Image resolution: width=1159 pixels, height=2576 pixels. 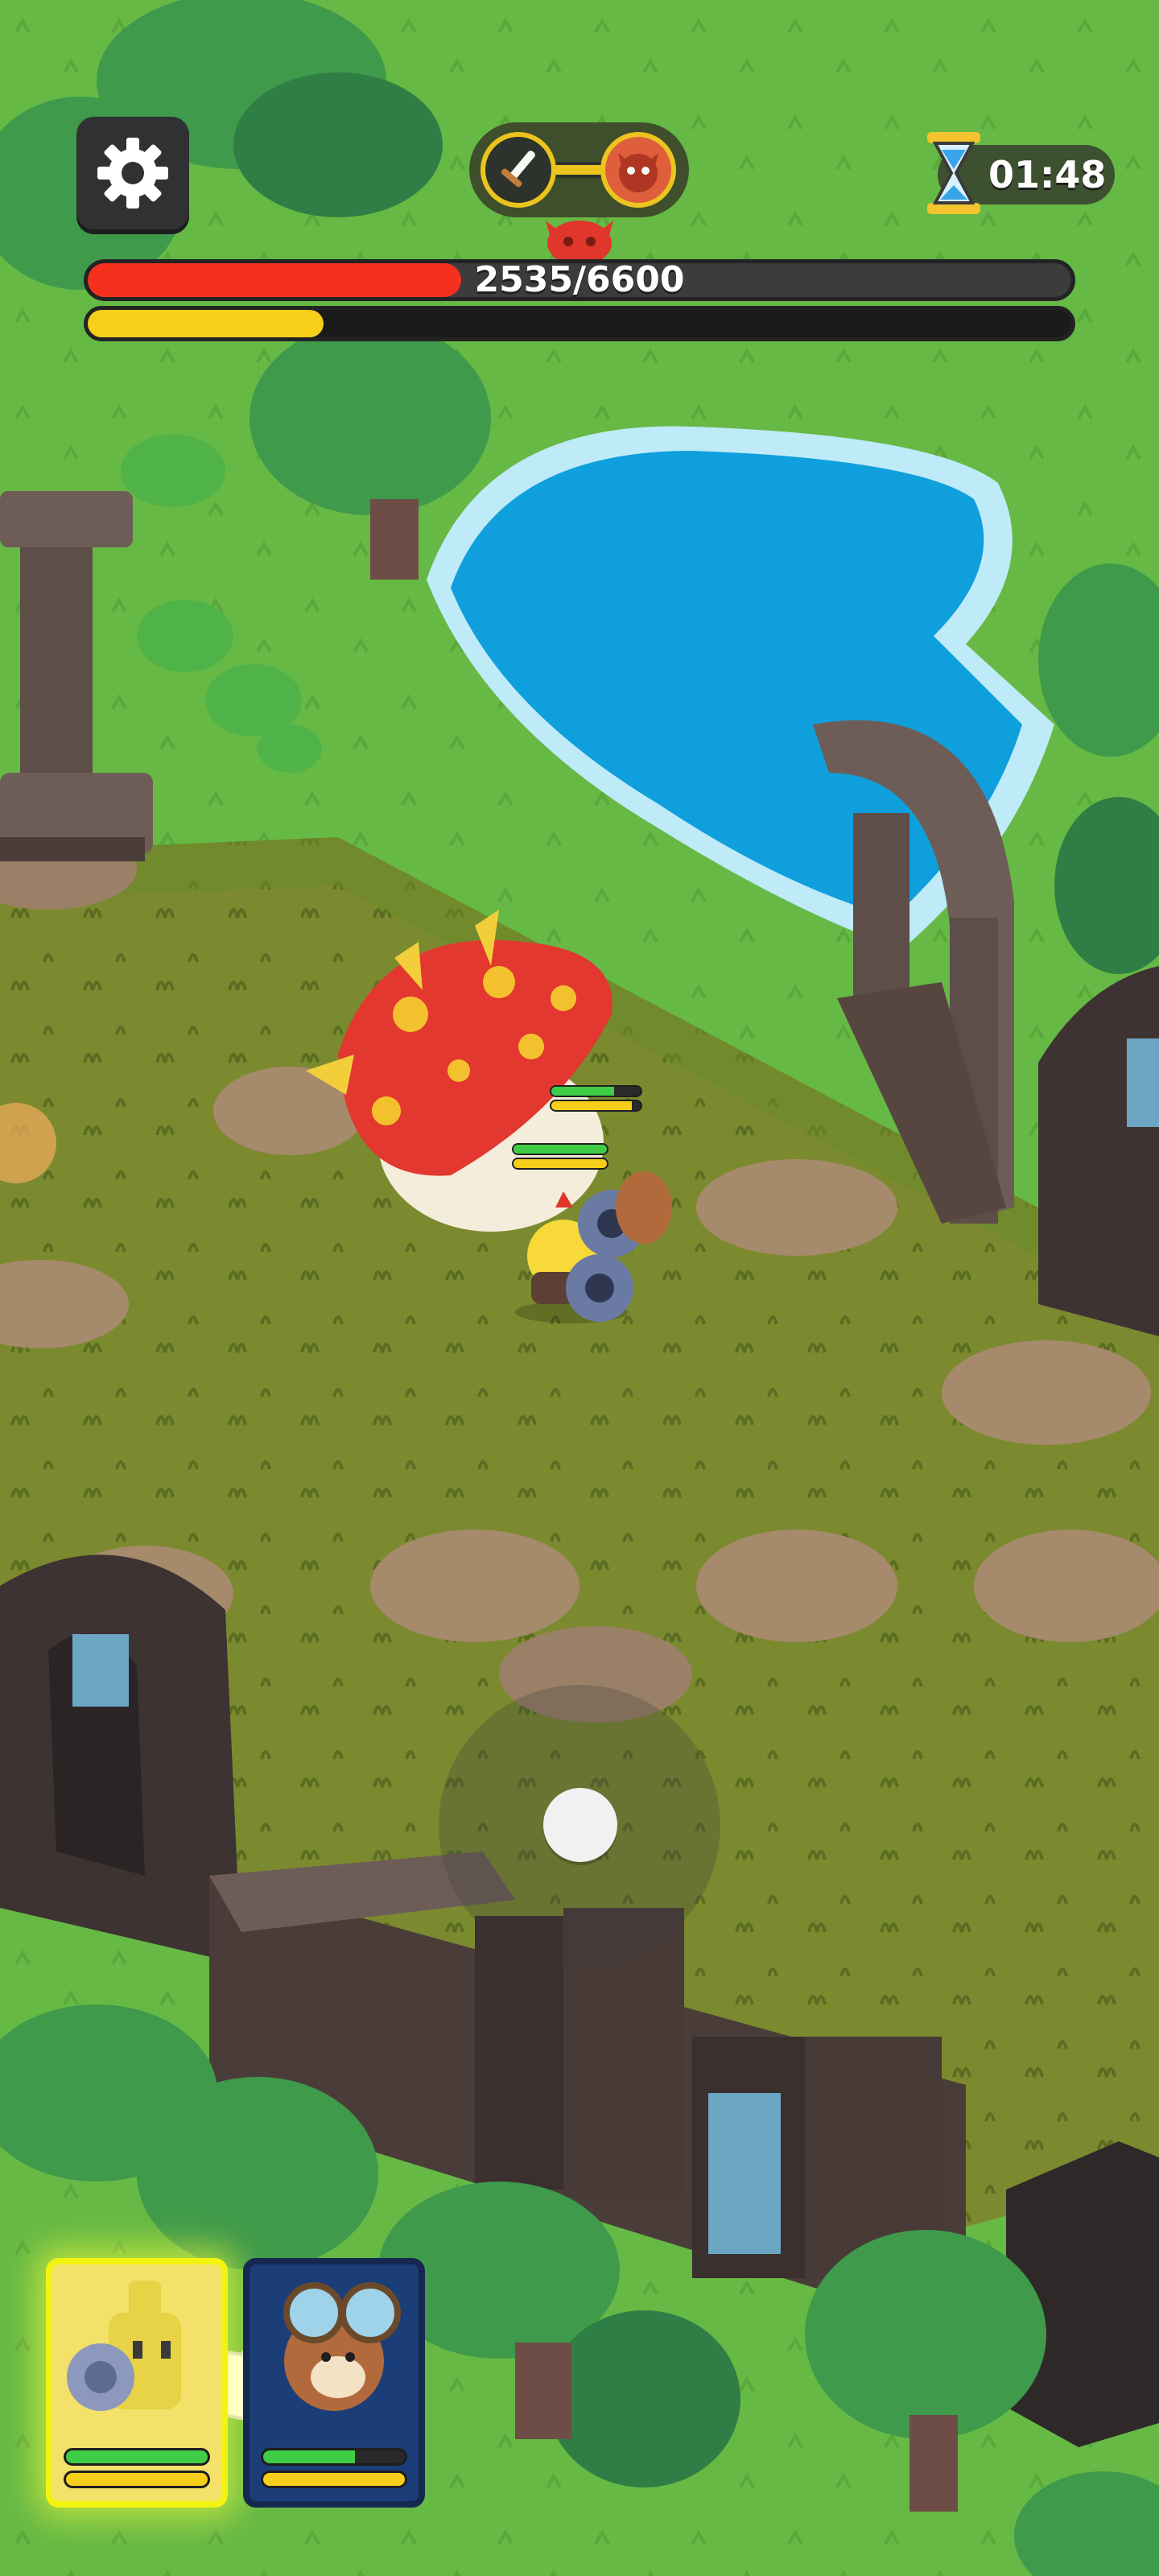 What do you see at coordinates (233, 2370) in the screenshot?
I see `pointing-hand-icon` at bounding box center [233, 2370].